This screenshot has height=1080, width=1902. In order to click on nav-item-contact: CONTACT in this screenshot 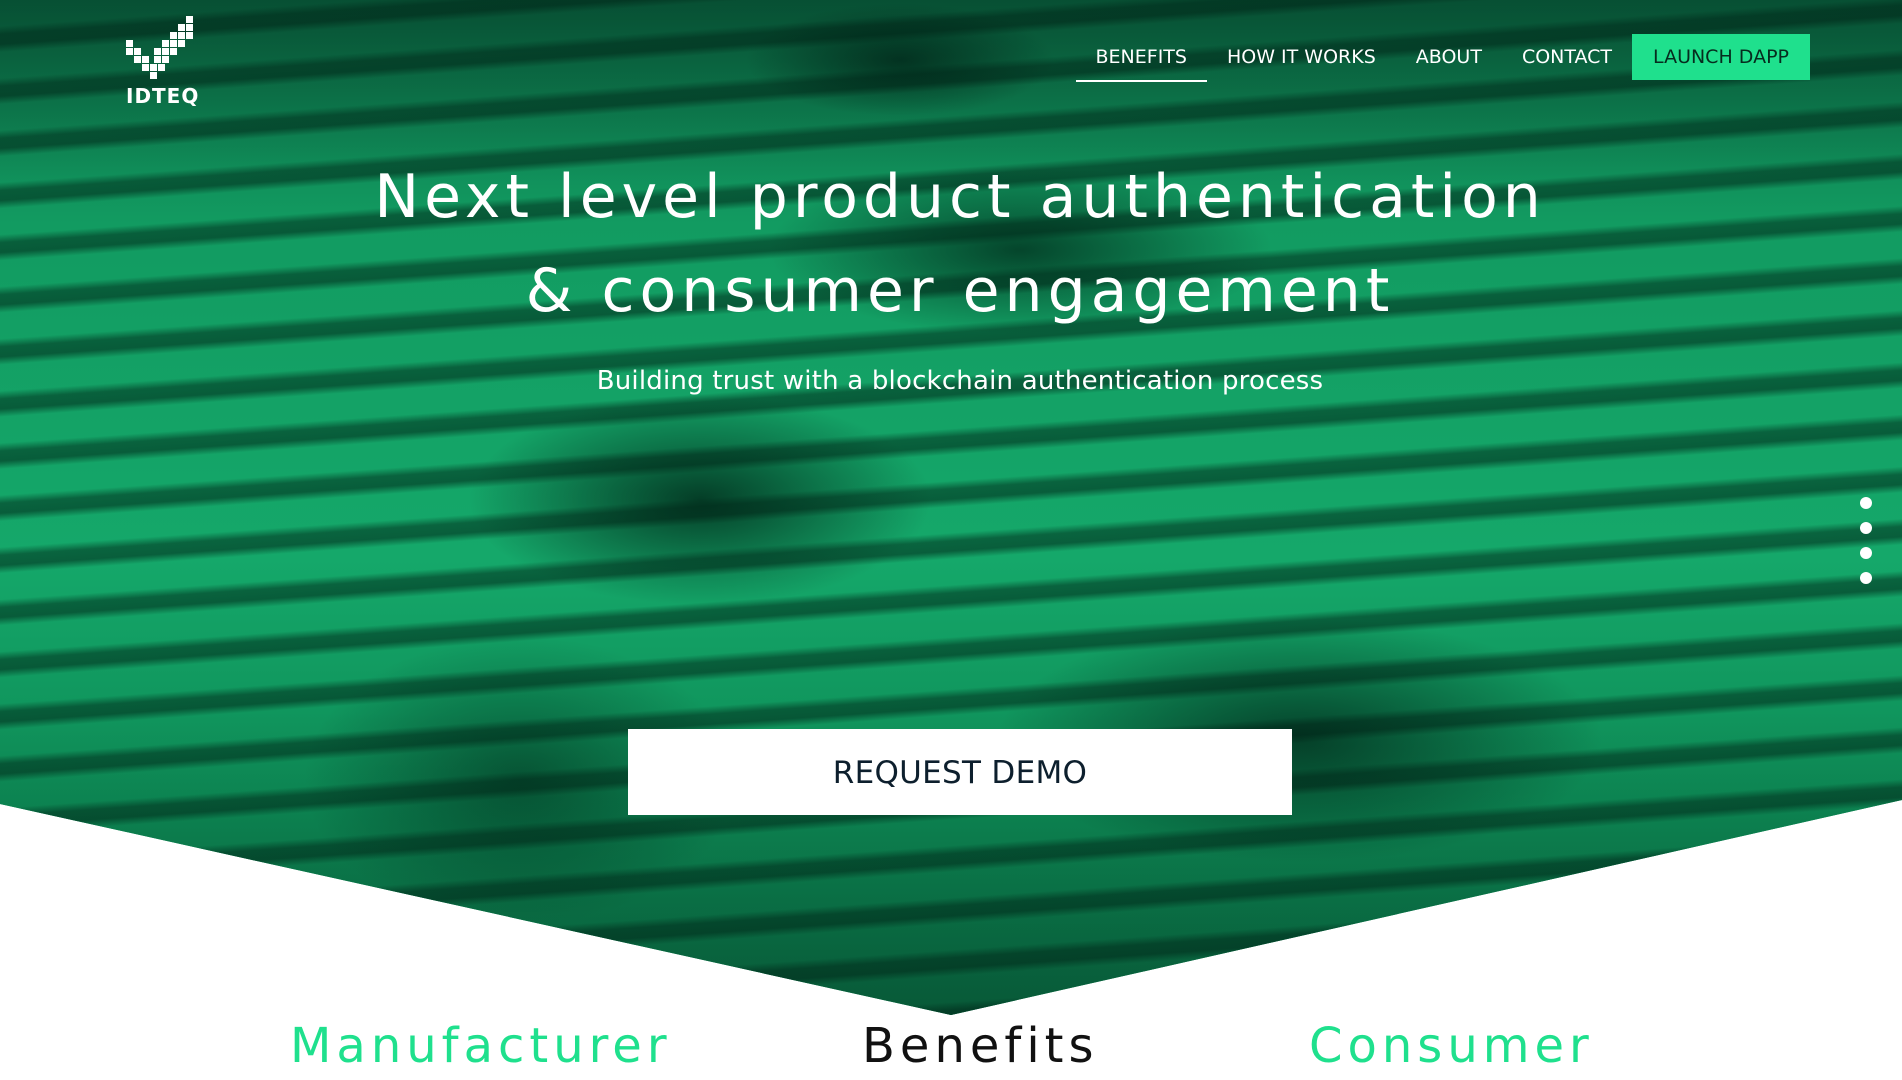, I will do `click(1567, 57)`.